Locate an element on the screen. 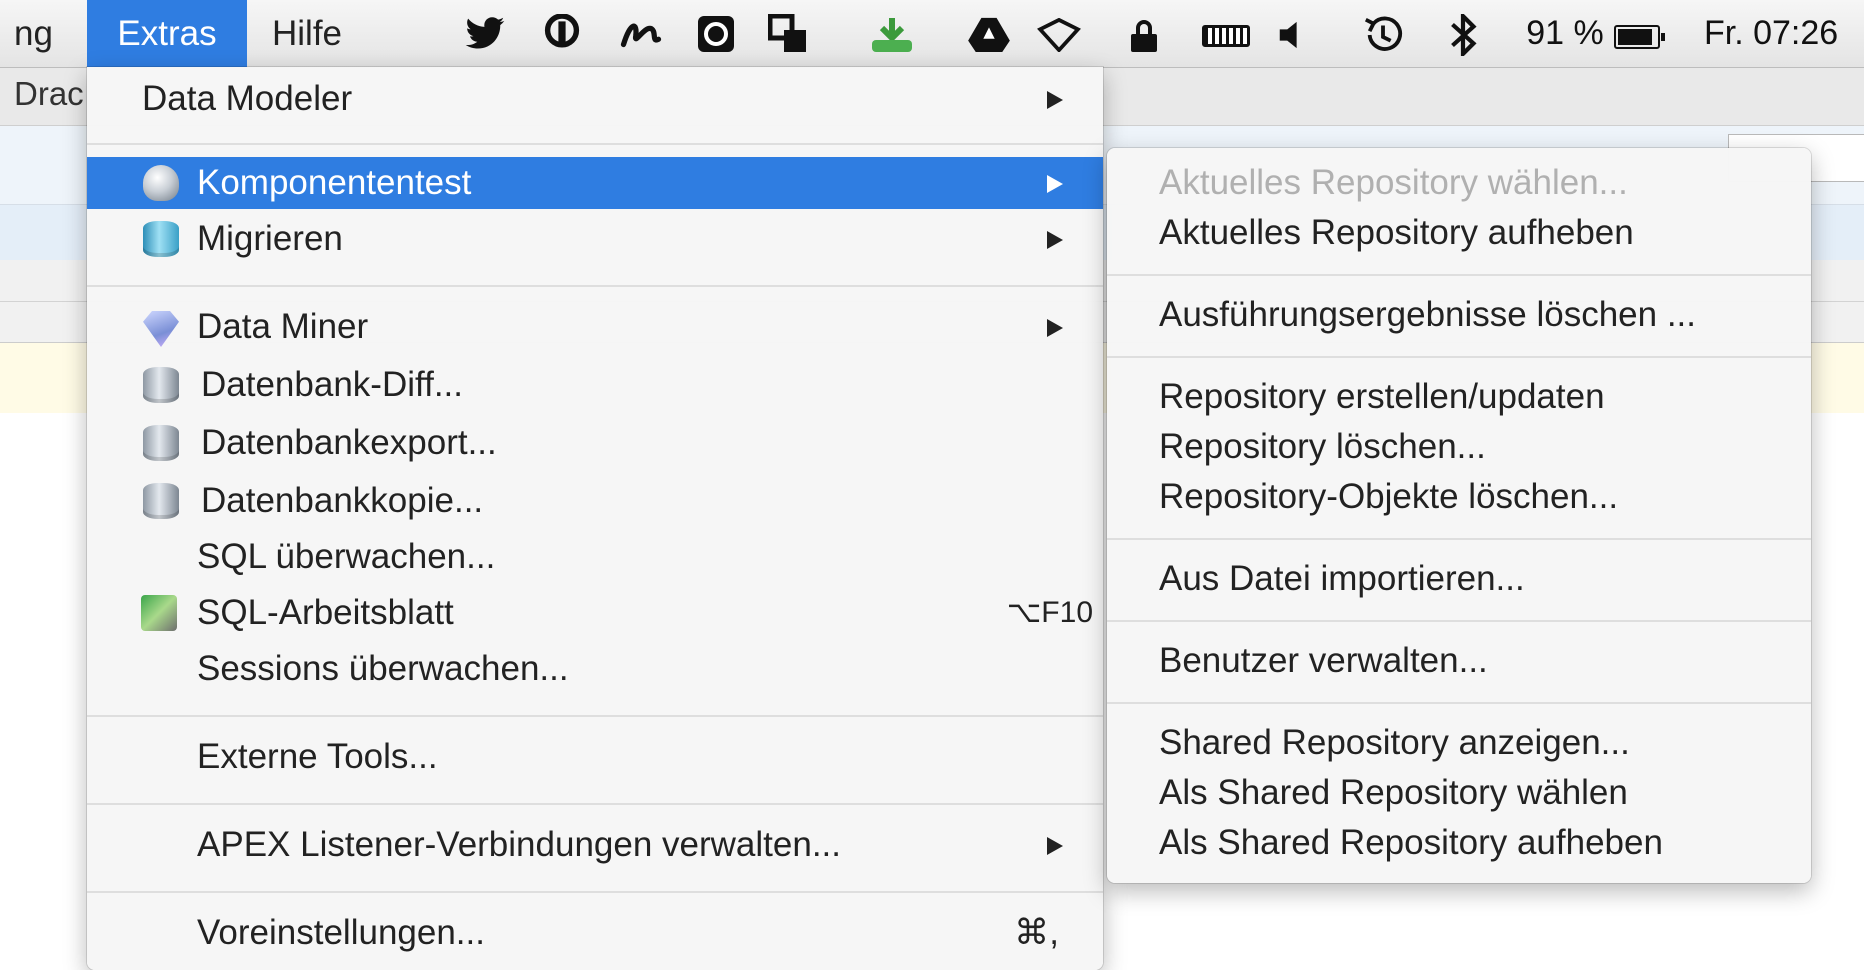 The width and height of the screenshot is (1864, 970). battery-icon is located at coordinates (1639, 37).